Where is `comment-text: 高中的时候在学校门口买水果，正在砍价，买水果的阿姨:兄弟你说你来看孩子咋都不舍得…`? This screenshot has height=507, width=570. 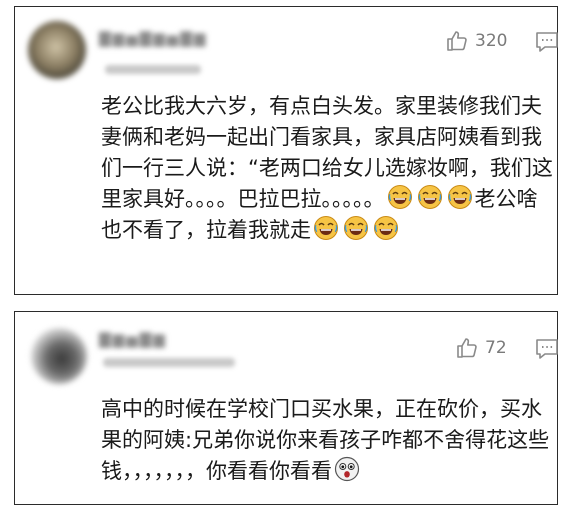
comment-text: 高中的时候在学校门口买水果，正在砍价，买水果的阿姨:兄弟你说你来看孩子咋都不舍得… is located at coordinates (326, 440).